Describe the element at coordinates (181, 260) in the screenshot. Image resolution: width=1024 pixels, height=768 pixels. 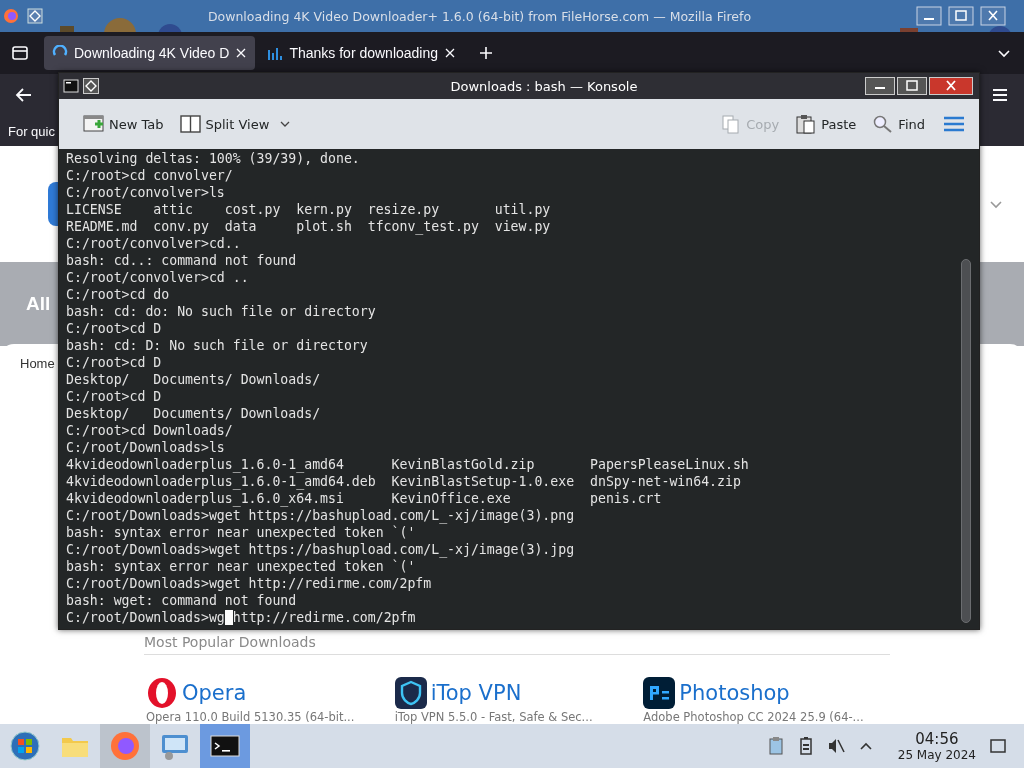
I see `terminal-line: bash: cd..: command not found` at that location.